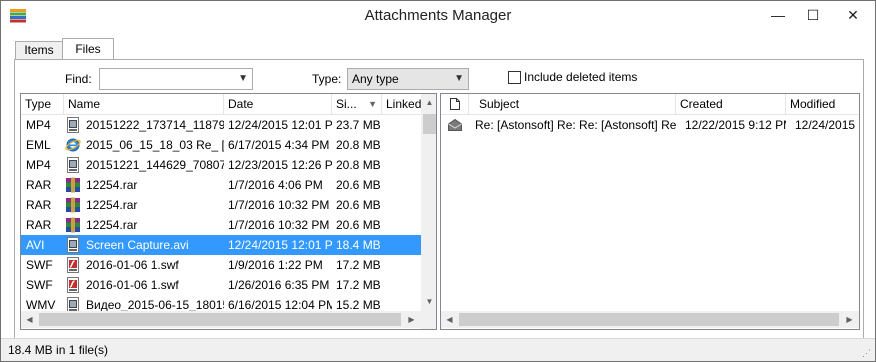 Image resolution: width=876 pixels, height=362 pixels. I want to click on minimize-button: —, so click(778, 15).